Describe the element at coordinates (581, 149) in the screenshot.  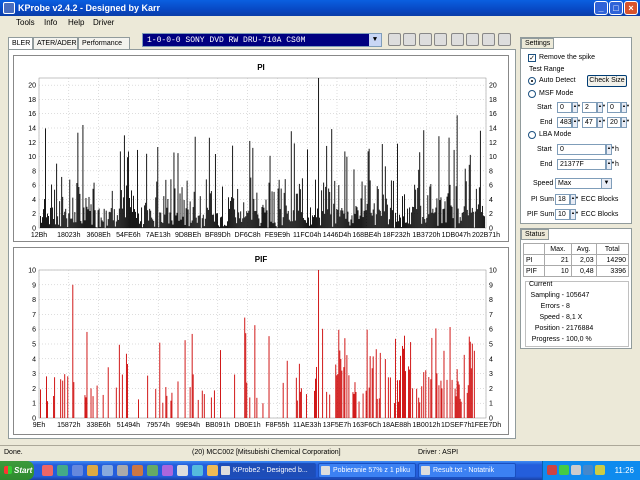
I see `lba-start-input: 0` at that location.